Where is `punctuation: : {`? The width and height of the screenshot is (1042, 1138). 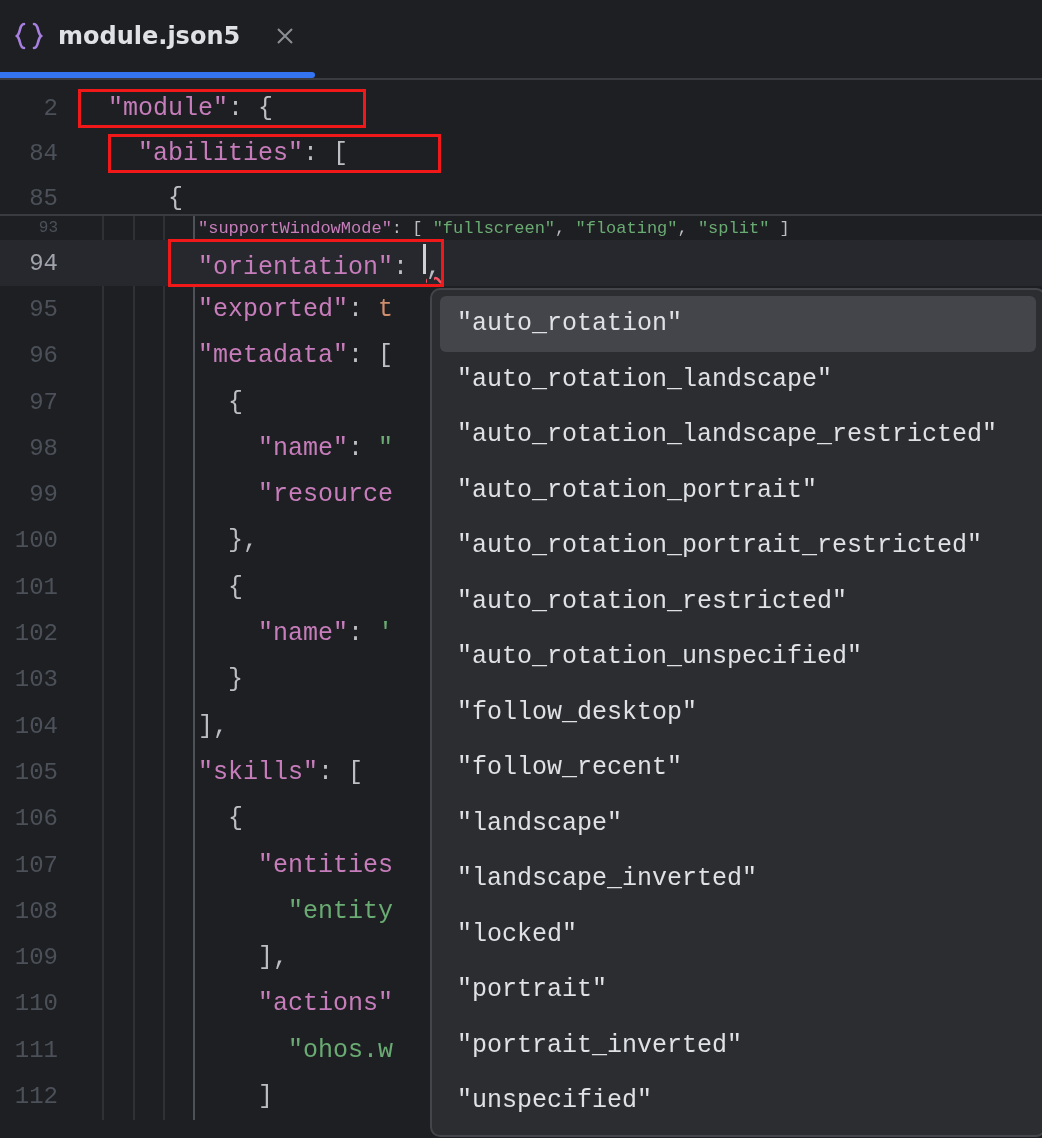
punctuation: : { is located at coordinates (251, 108).